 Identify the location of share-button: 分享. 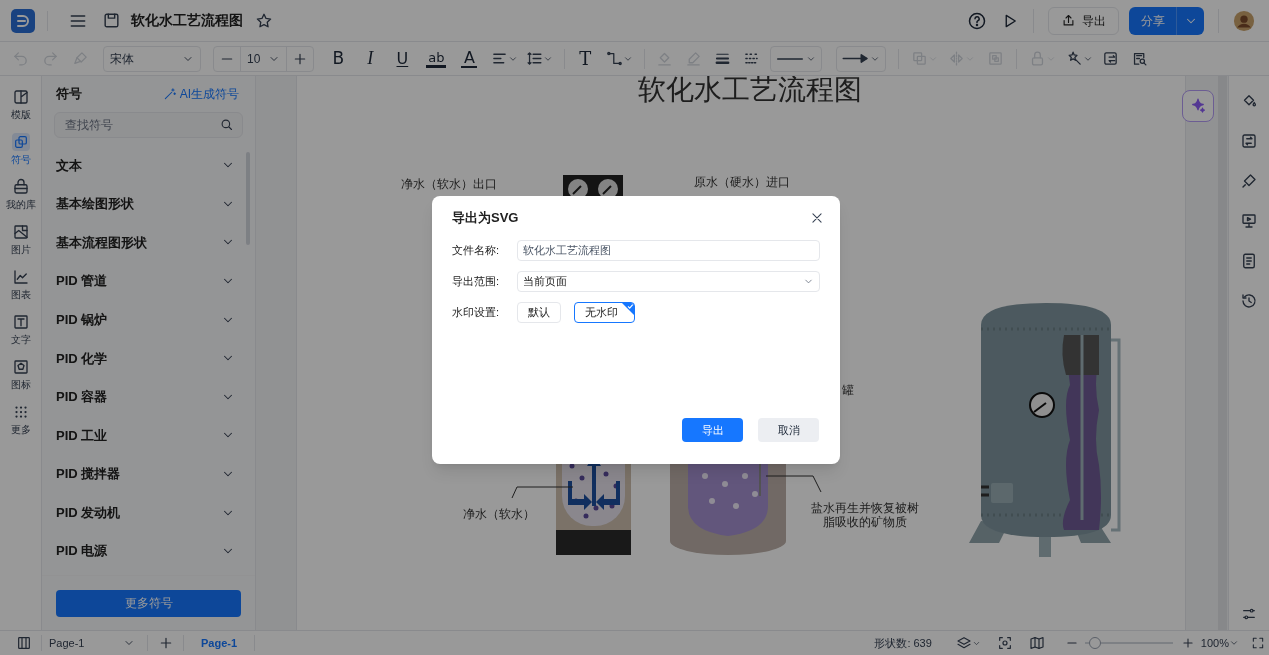
(1152, 20).